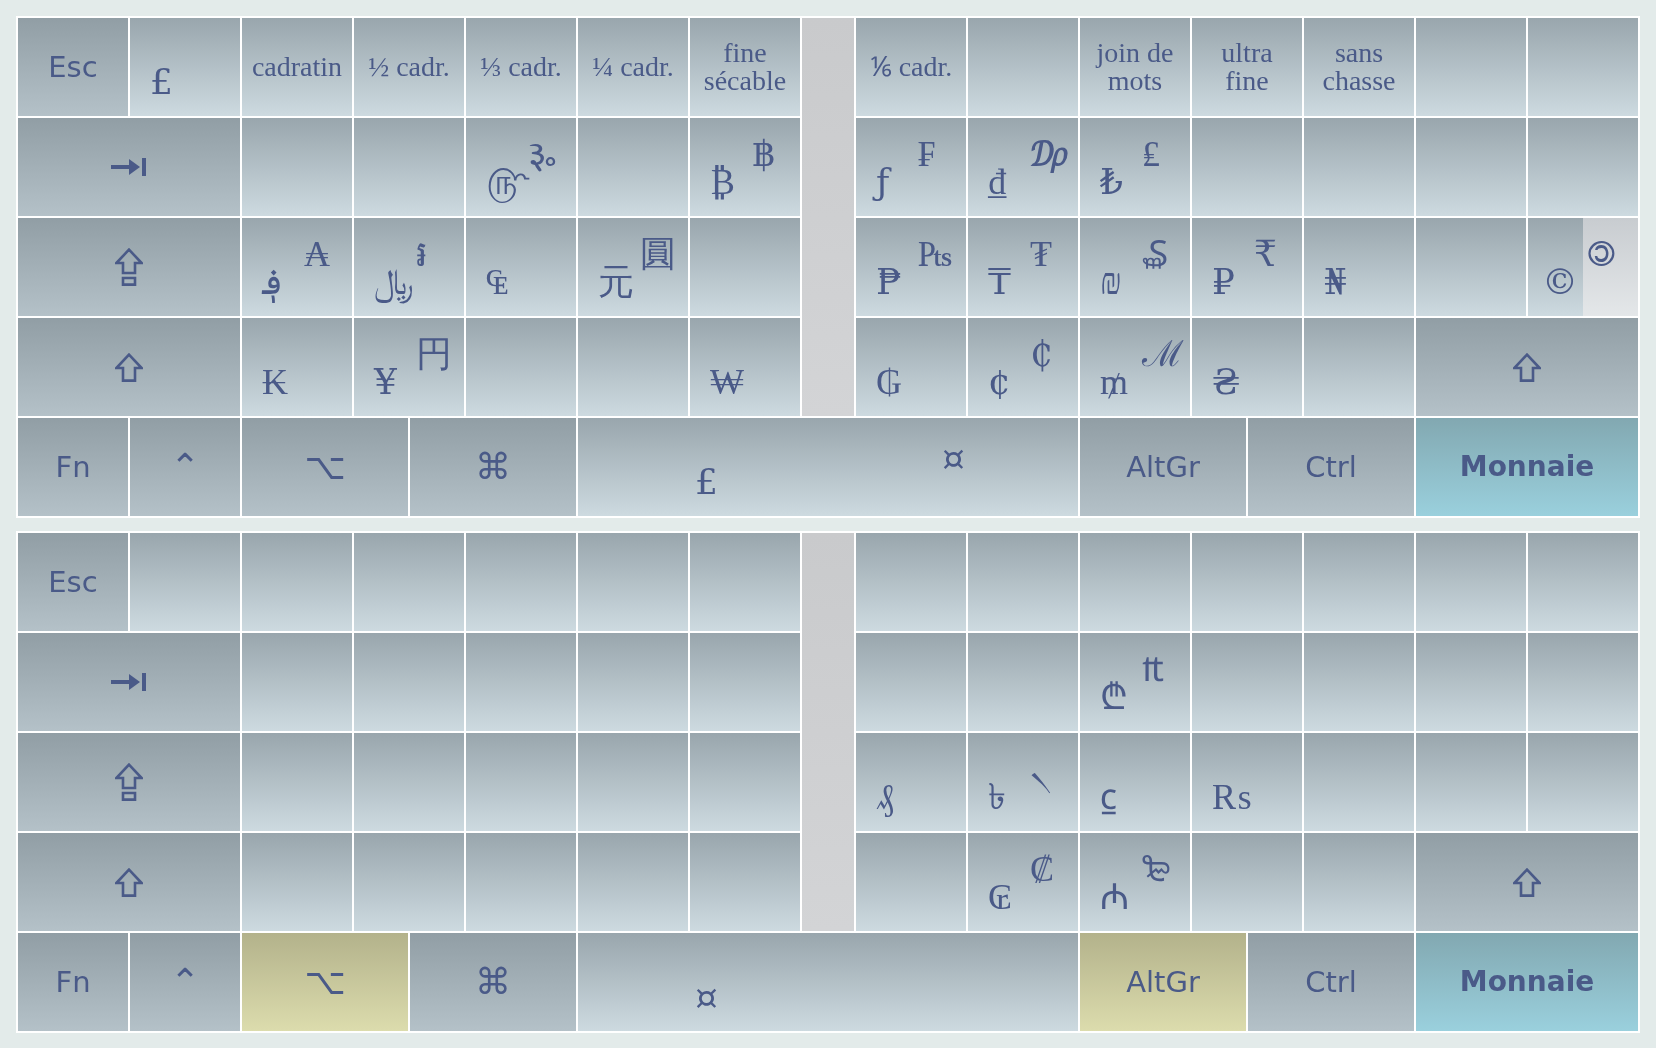 Image resolution: width=1656 pixels, height=1048 pixels. Describe the element at coordinates (1247, 367) in the screenshot. I see `key: ₴` at that location.